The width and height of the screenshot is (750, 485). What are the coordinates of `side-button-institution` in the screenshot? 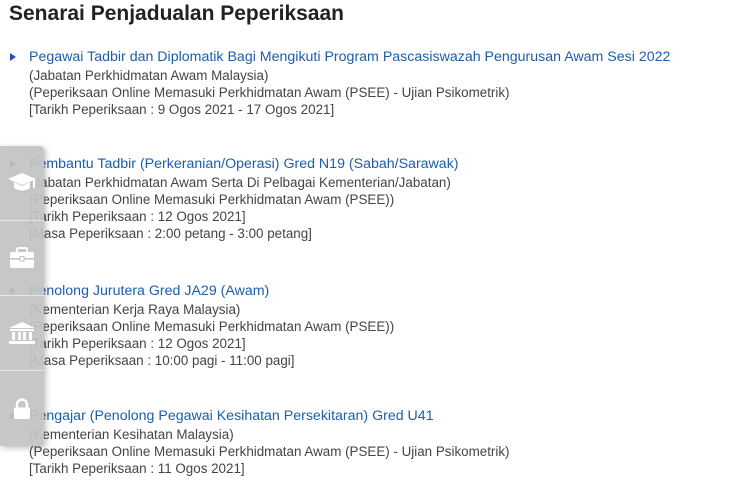 It's located at (22, 333).